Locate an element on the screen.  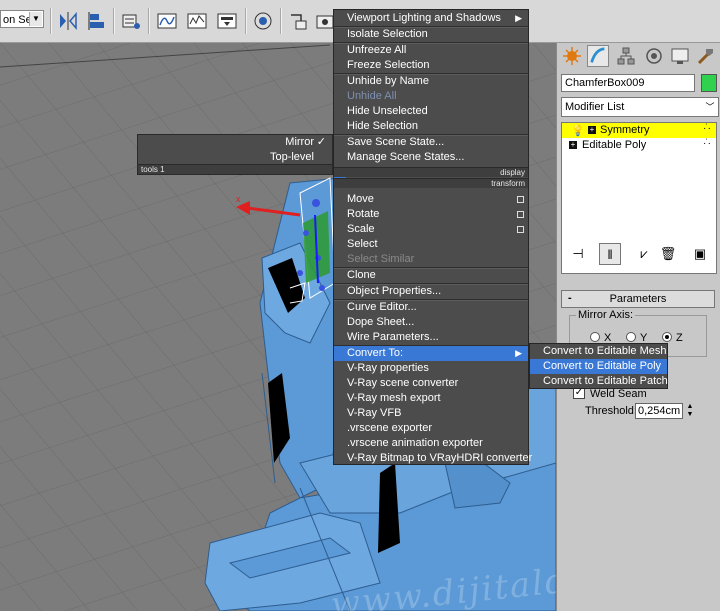
motion-tab-icon is located at coordinates (654, 56).